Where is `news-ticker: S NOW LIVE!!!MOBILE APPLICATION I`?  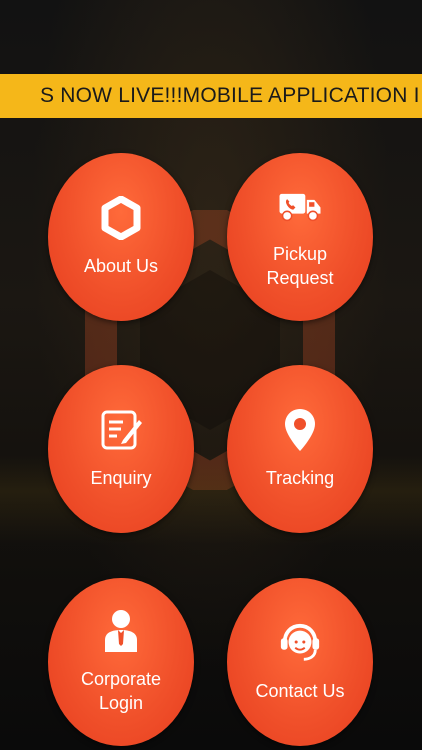 news-ticker: S NOW LIVE!!!MOBILE APPLICATION I is located at coordinates (211, 96).